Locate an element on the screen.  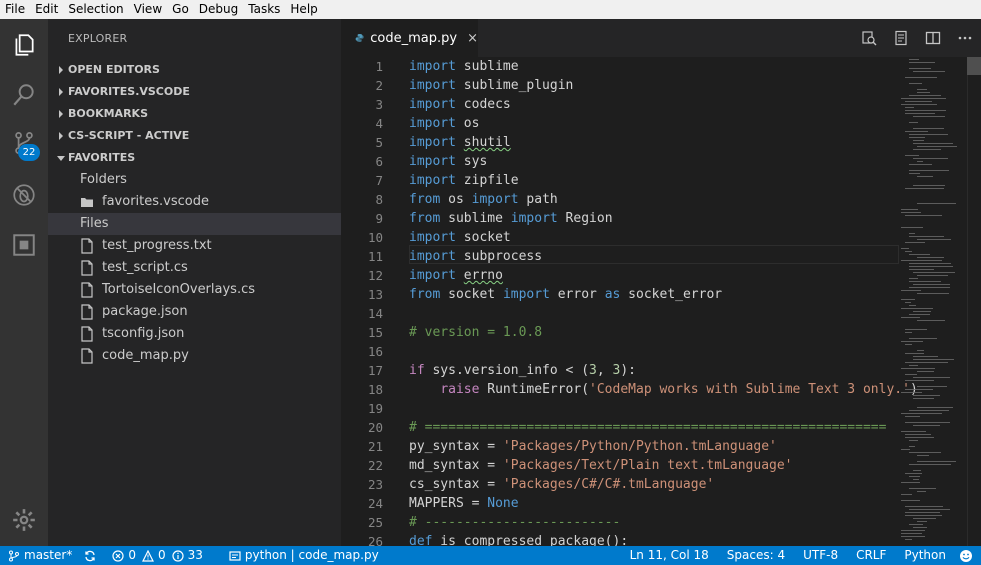
menu-selection: Selection is located at coordinates (95, 9).